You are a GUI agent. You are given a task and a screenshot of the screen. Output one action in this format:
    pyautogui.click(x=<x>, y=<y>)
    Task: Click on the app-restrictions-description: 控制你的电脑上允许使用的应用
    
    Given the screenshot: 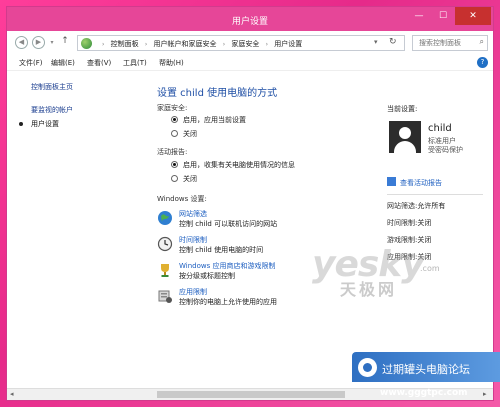 What is the action you would take?
    pyautogui.click(x=228, y=302)
    